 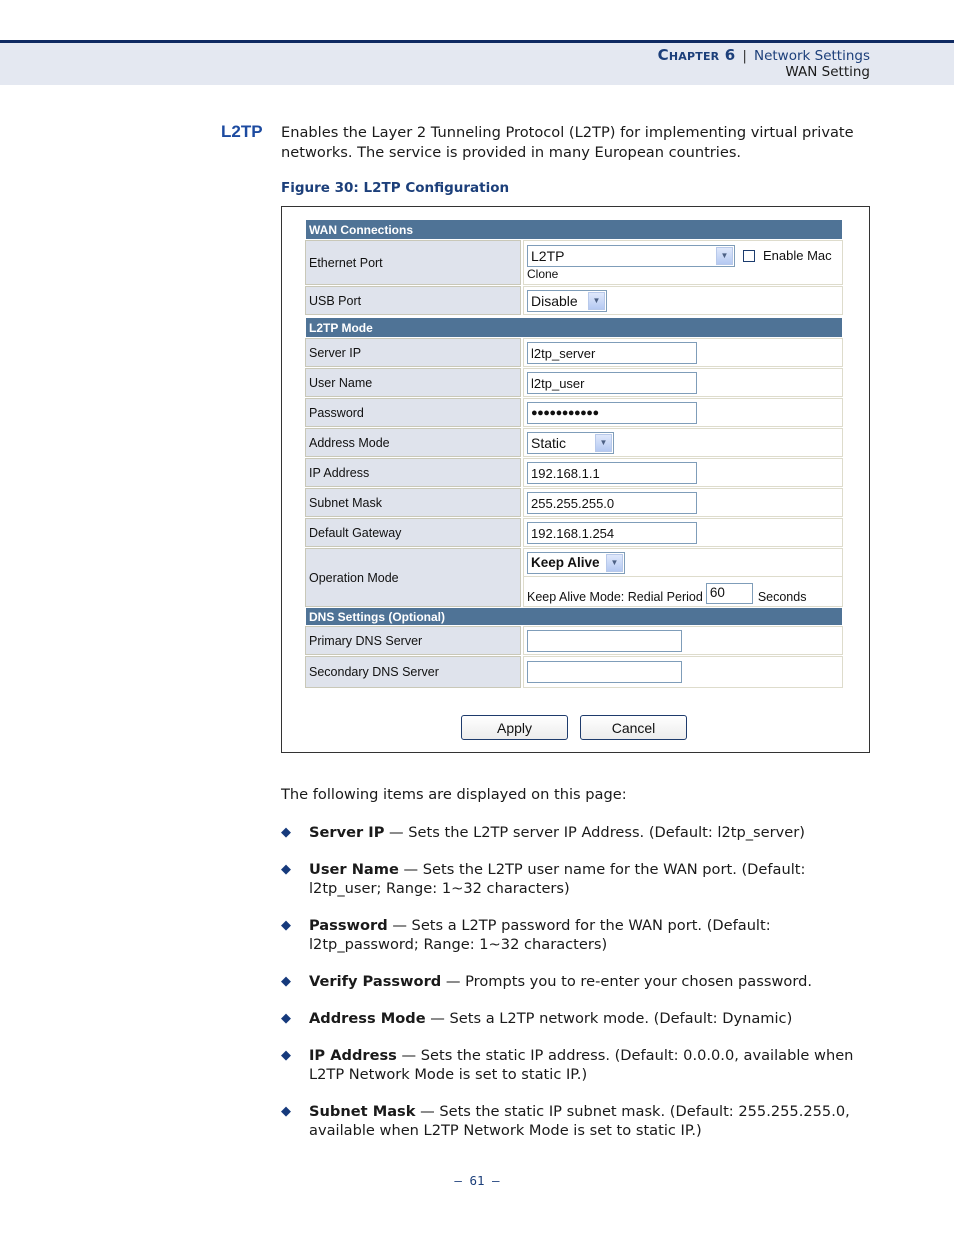 I want to click on wan-connections-header: WAN Connections, so click(x=574, y=229).